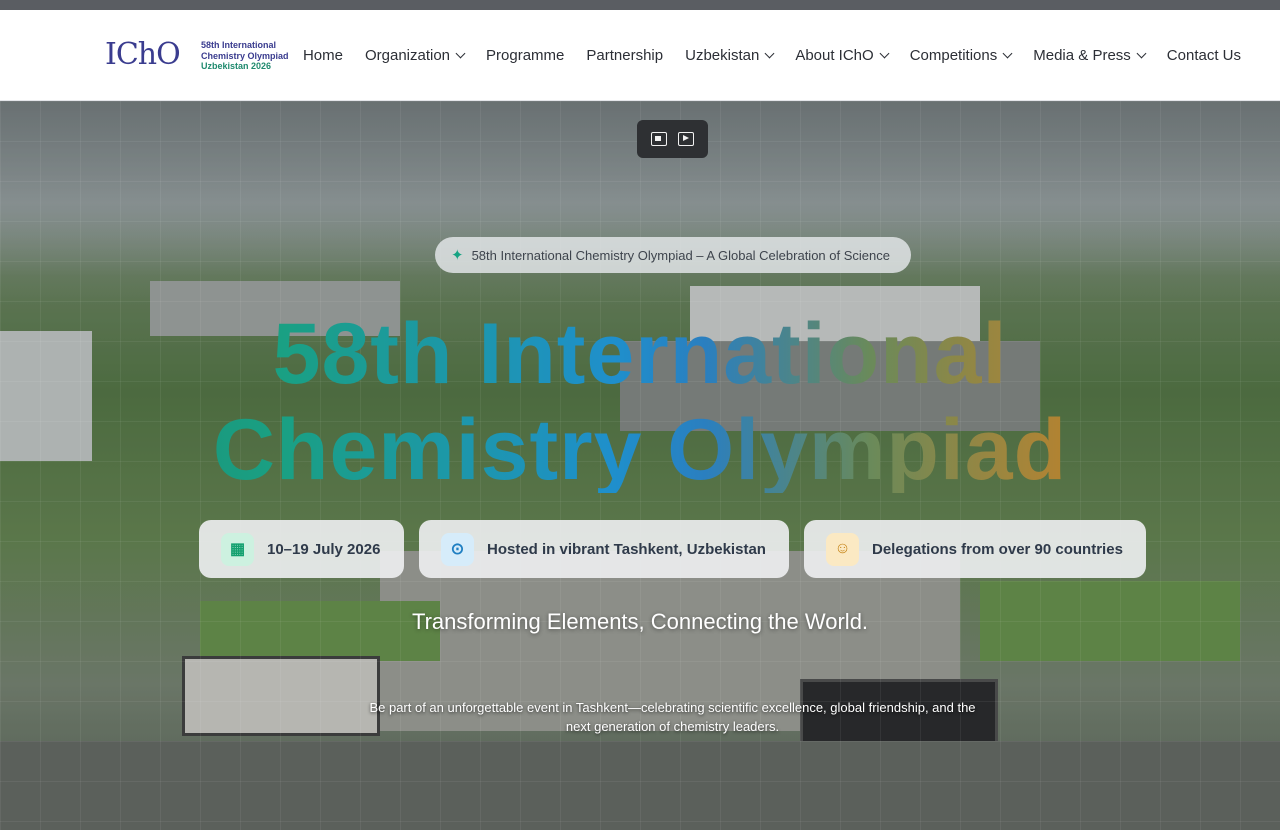  I want to click on map-pin-icon: ⊙, so click(457, 549).